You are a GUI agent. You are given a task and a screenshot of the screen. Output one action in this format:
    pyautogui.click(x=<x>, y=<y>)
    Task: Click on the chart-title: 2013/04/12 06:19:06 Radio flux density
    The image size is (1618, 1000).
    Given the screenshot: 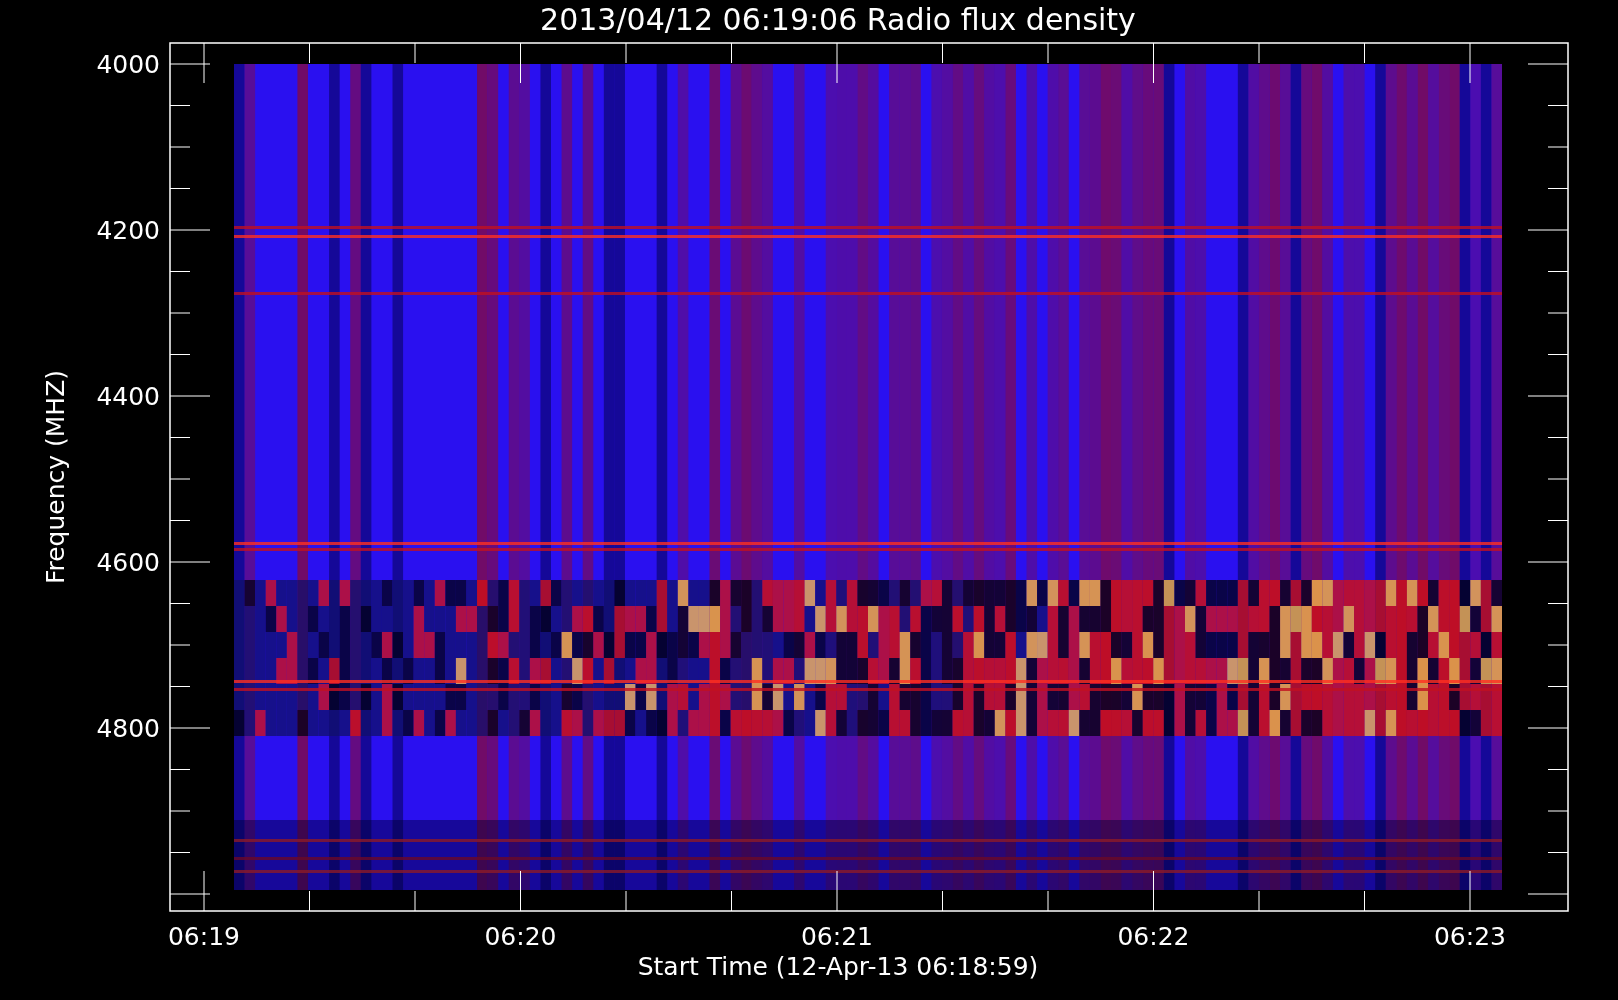 What is the action you would take?
    pyautogui.click(x=838, y=19)
    